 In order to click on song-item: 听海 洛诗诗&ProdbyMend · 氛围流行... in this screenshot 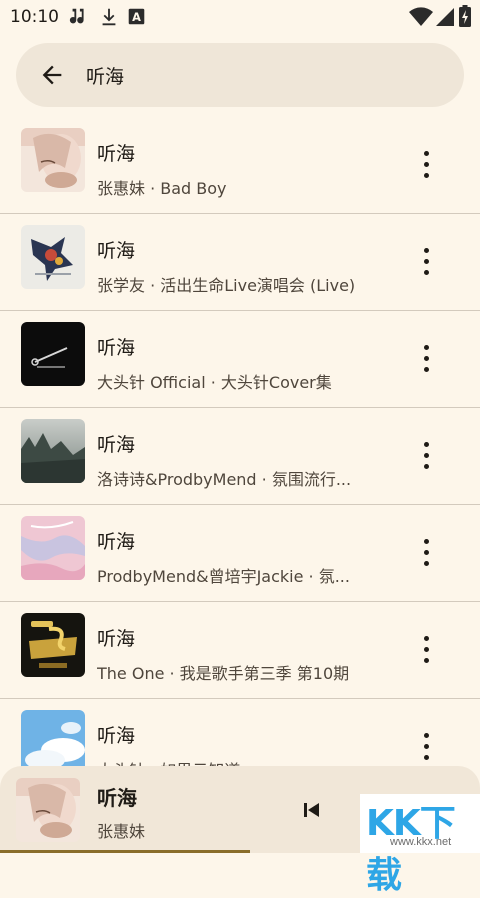, I will do `click(240, 456)`.